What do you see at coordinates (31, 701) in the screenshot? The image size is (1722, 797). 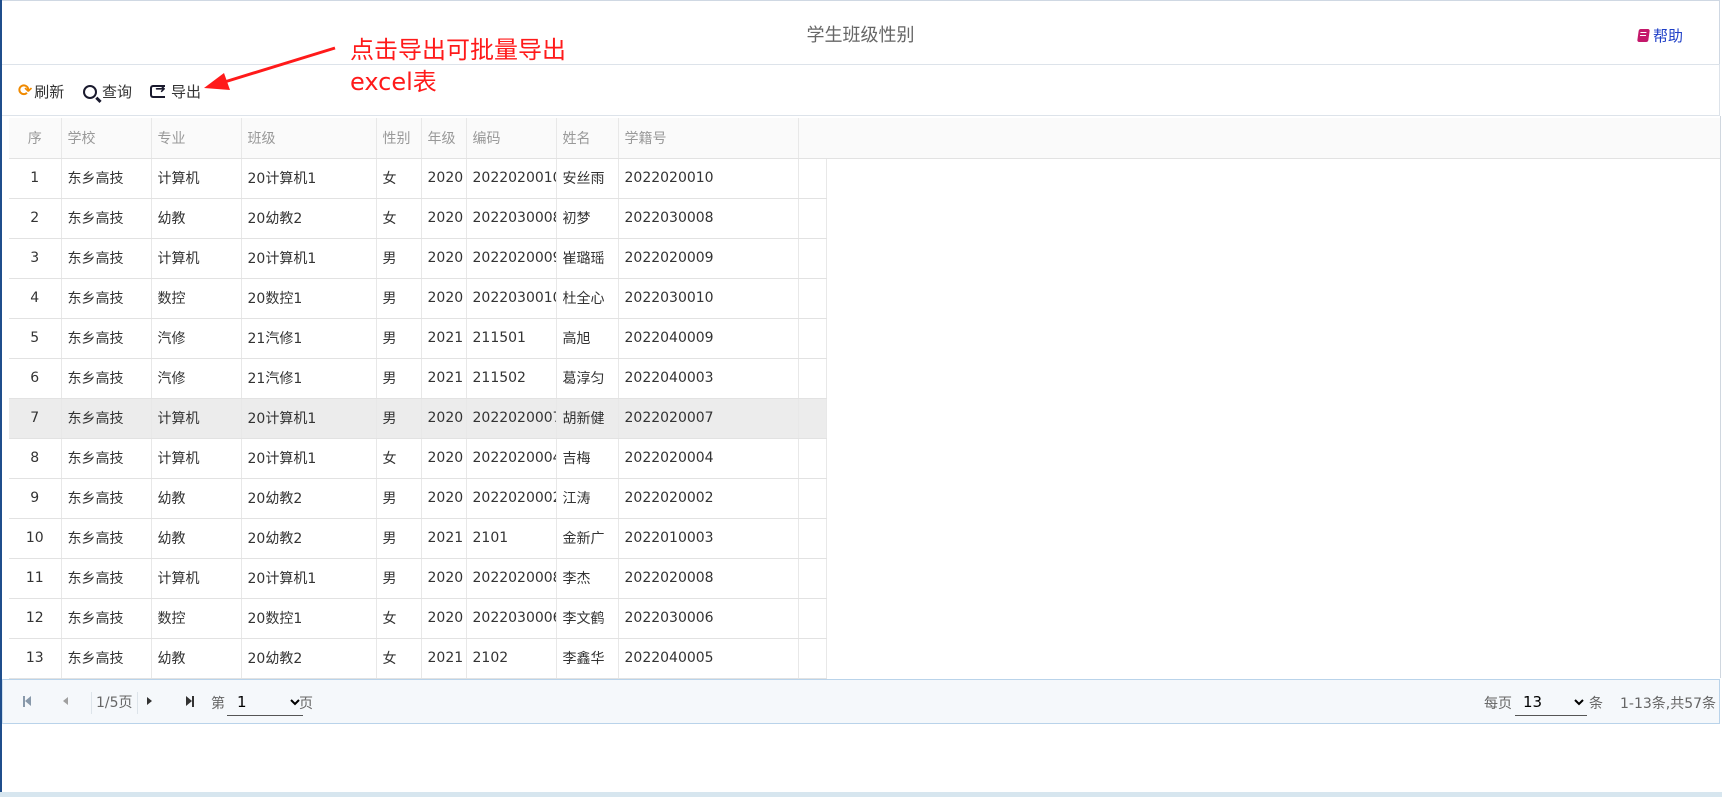 I see `first-page-button` at bounding box center [31, 701].